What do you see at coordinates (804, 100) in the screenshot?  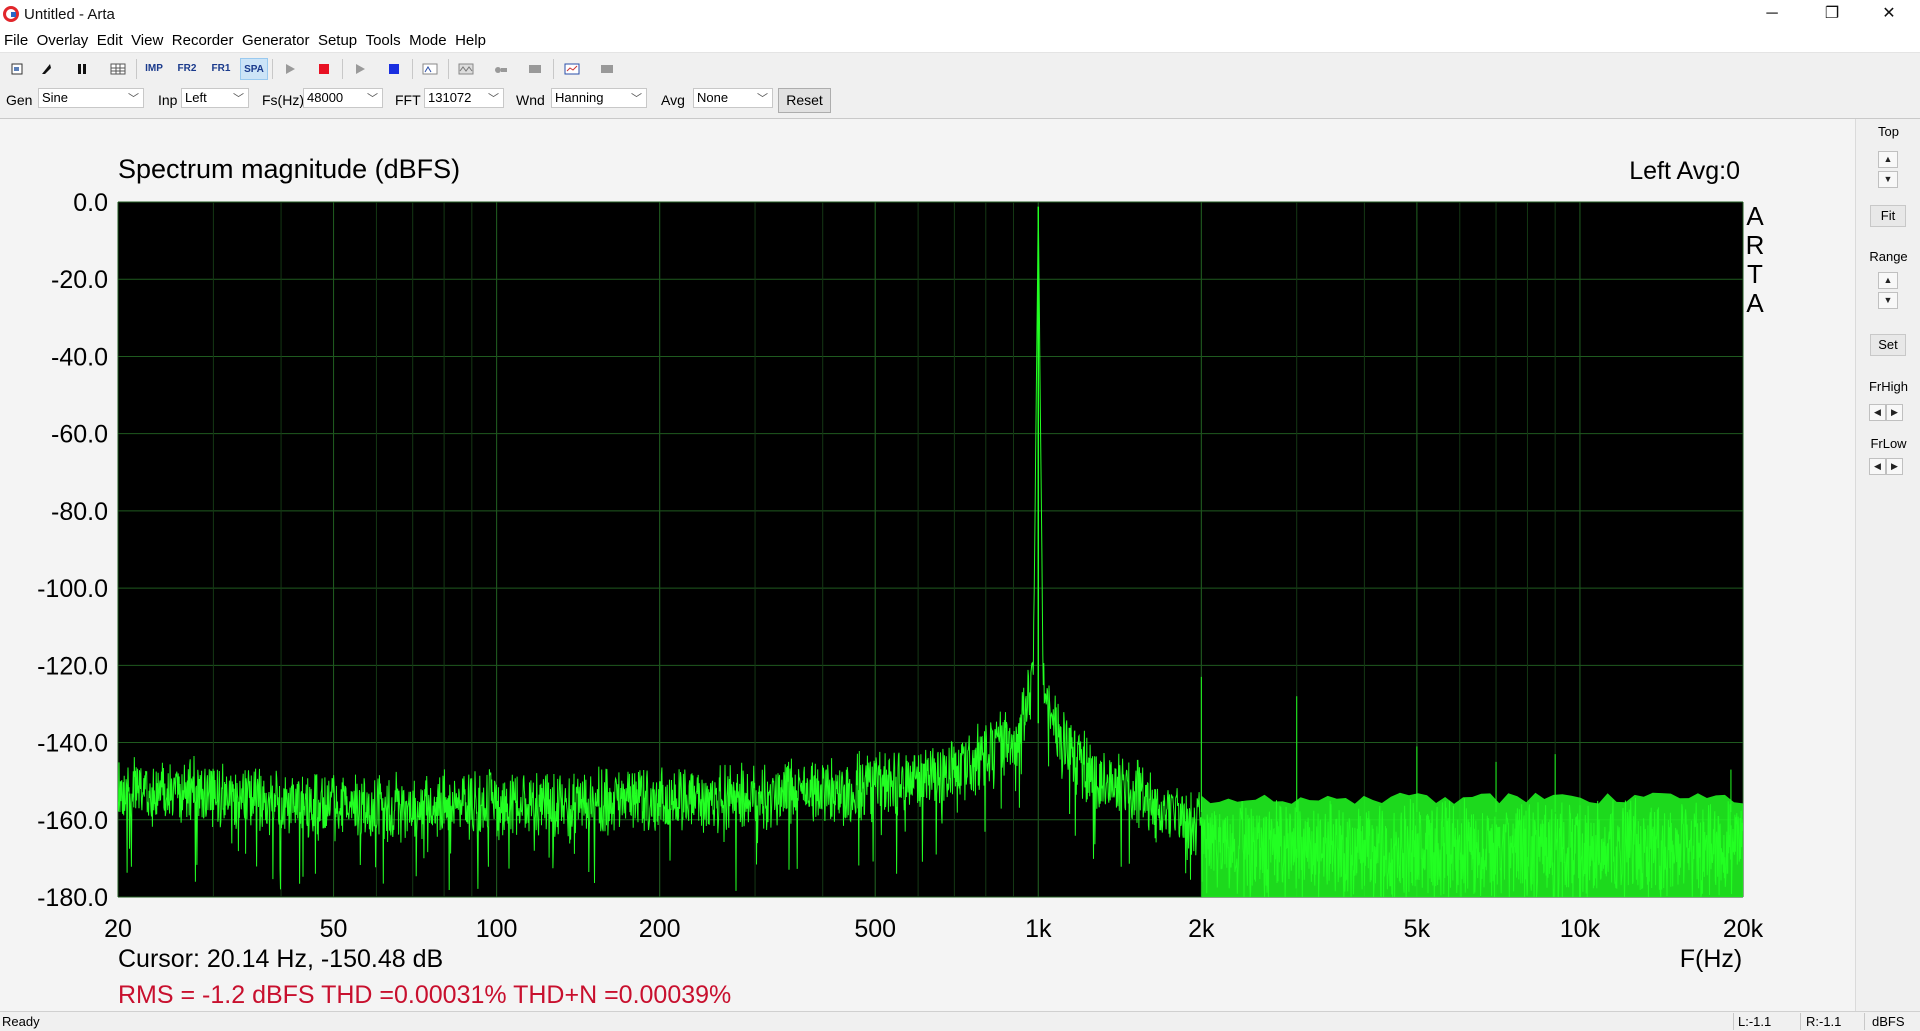 I see `reset-button: Reset` at bounding box center [804, 100].